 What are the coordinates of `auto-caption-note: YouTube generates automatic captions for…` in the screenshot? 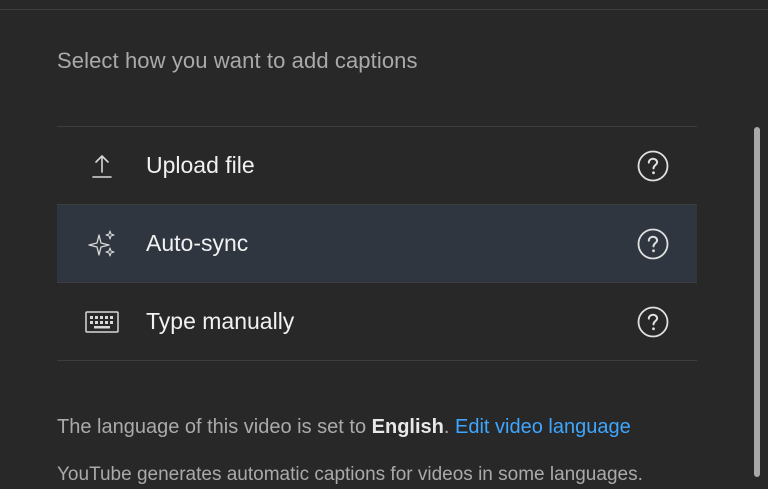 It's located at (350, 474).